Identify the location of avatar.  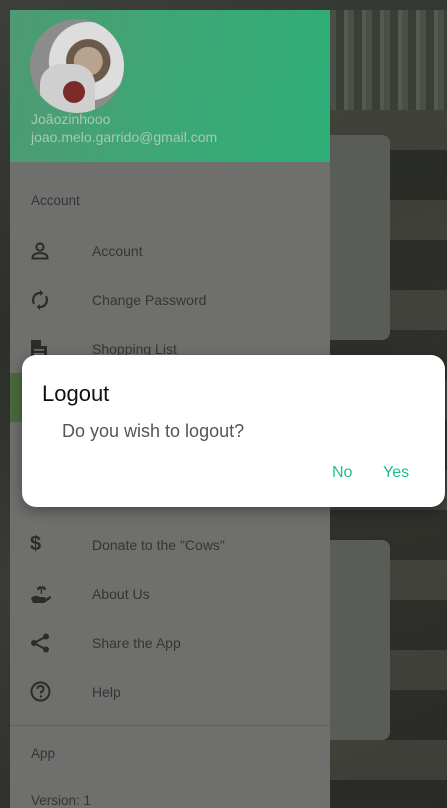
(77, 66).